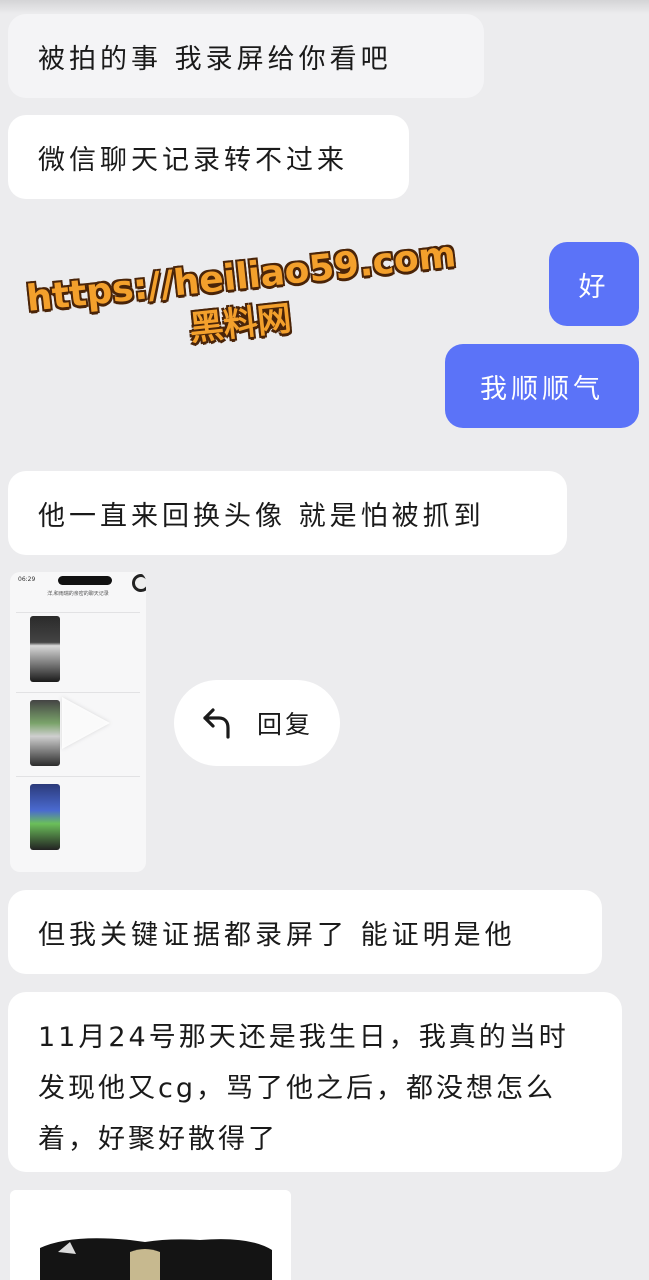  I want to click on watermark-url: https://heiliao59.com, so click(241, 277).